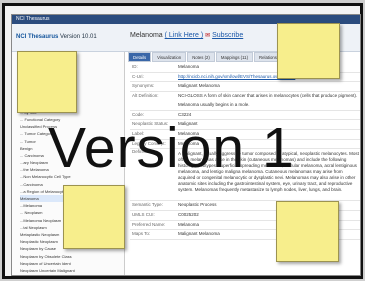  I want to click on detail-key: Maps To:, so click(141, 234).